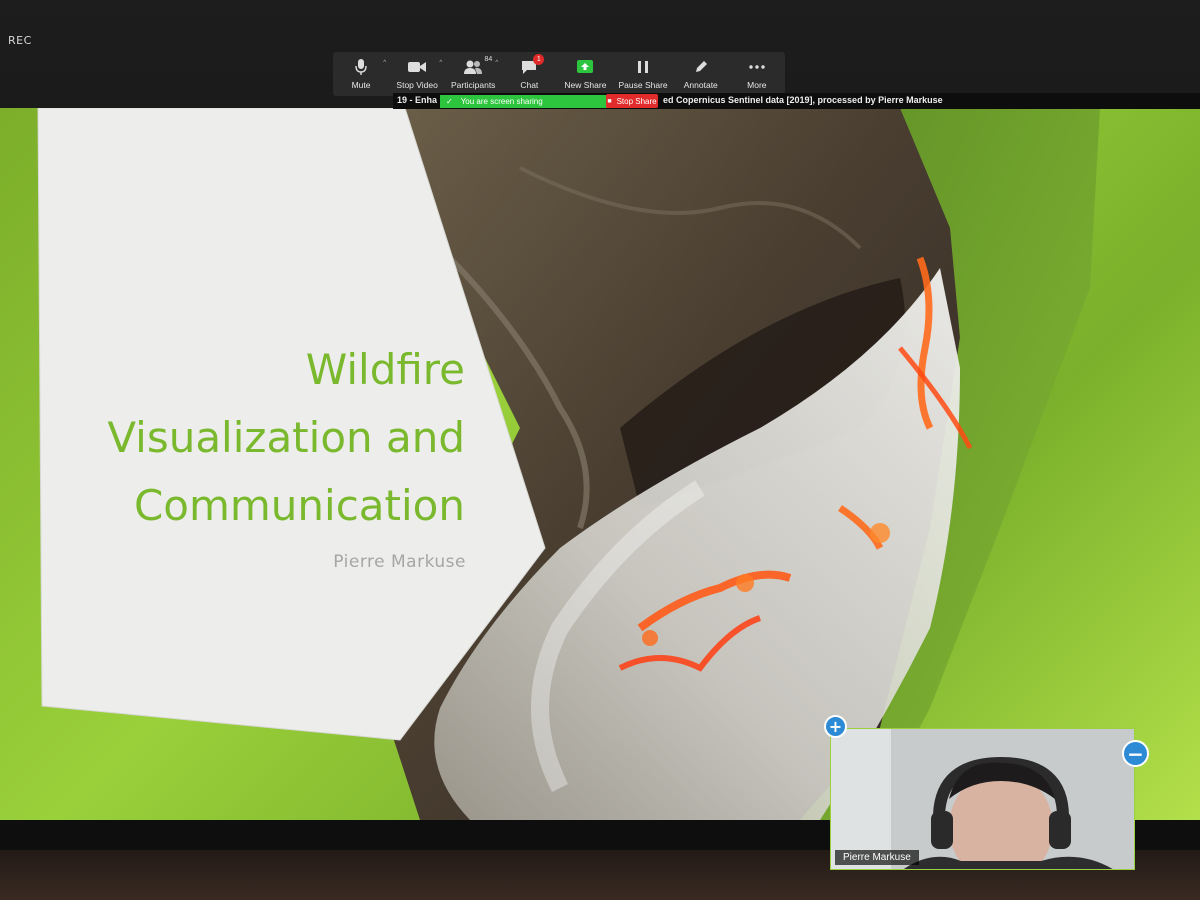  I want to click on new-share-button: New Share, so click(585, 74).